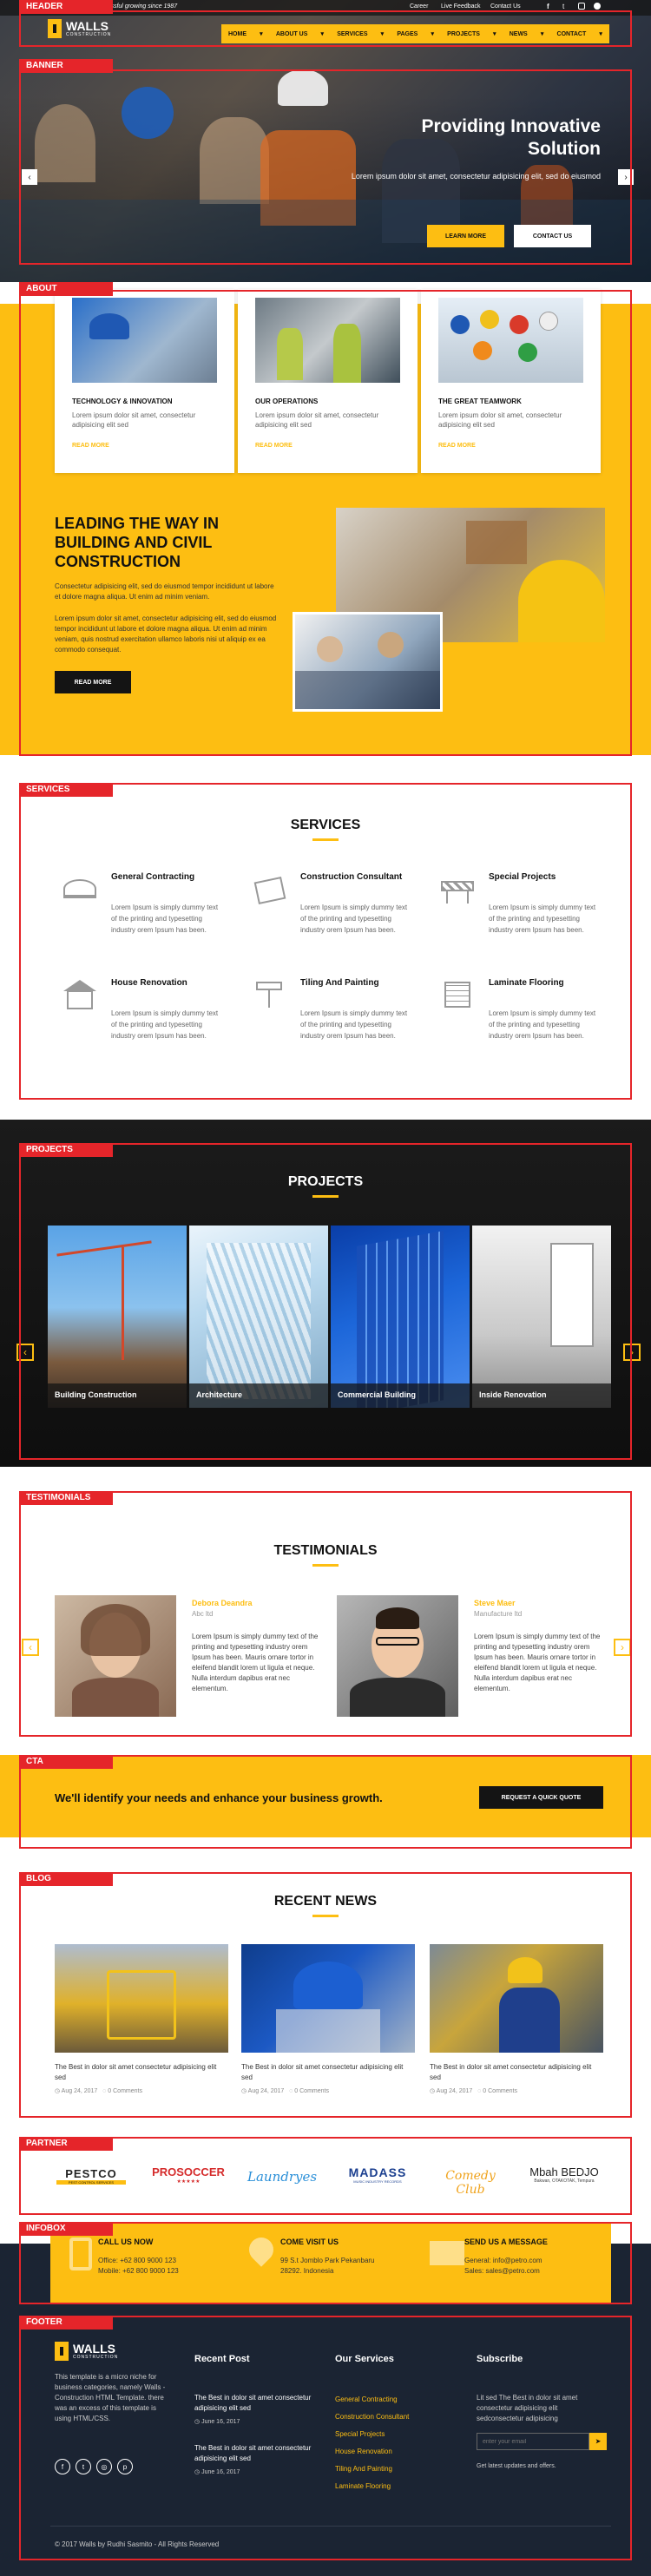 This screenshot has height=2576, width=651. What do you see at coordinates (79, 29) in the screenshot?
I see `logo: WALLS CONSTRUCTION` at bounding box center [79, 29].